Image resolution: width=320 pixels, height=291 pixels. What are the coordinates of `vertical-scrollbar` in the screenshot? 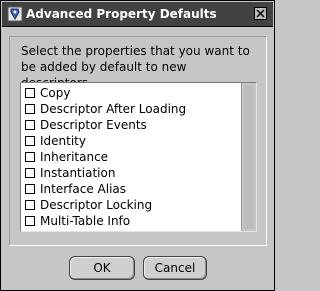 It's located at (248, 157).